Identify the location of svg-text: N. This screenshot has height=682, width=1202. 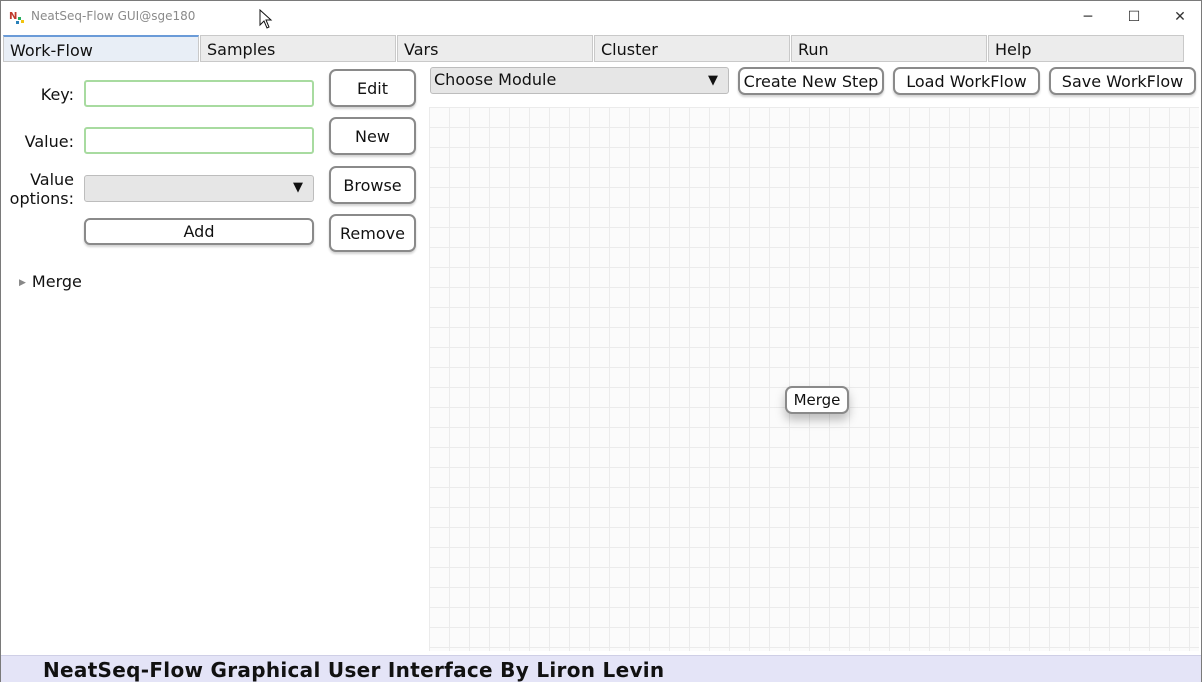
(13, 16).